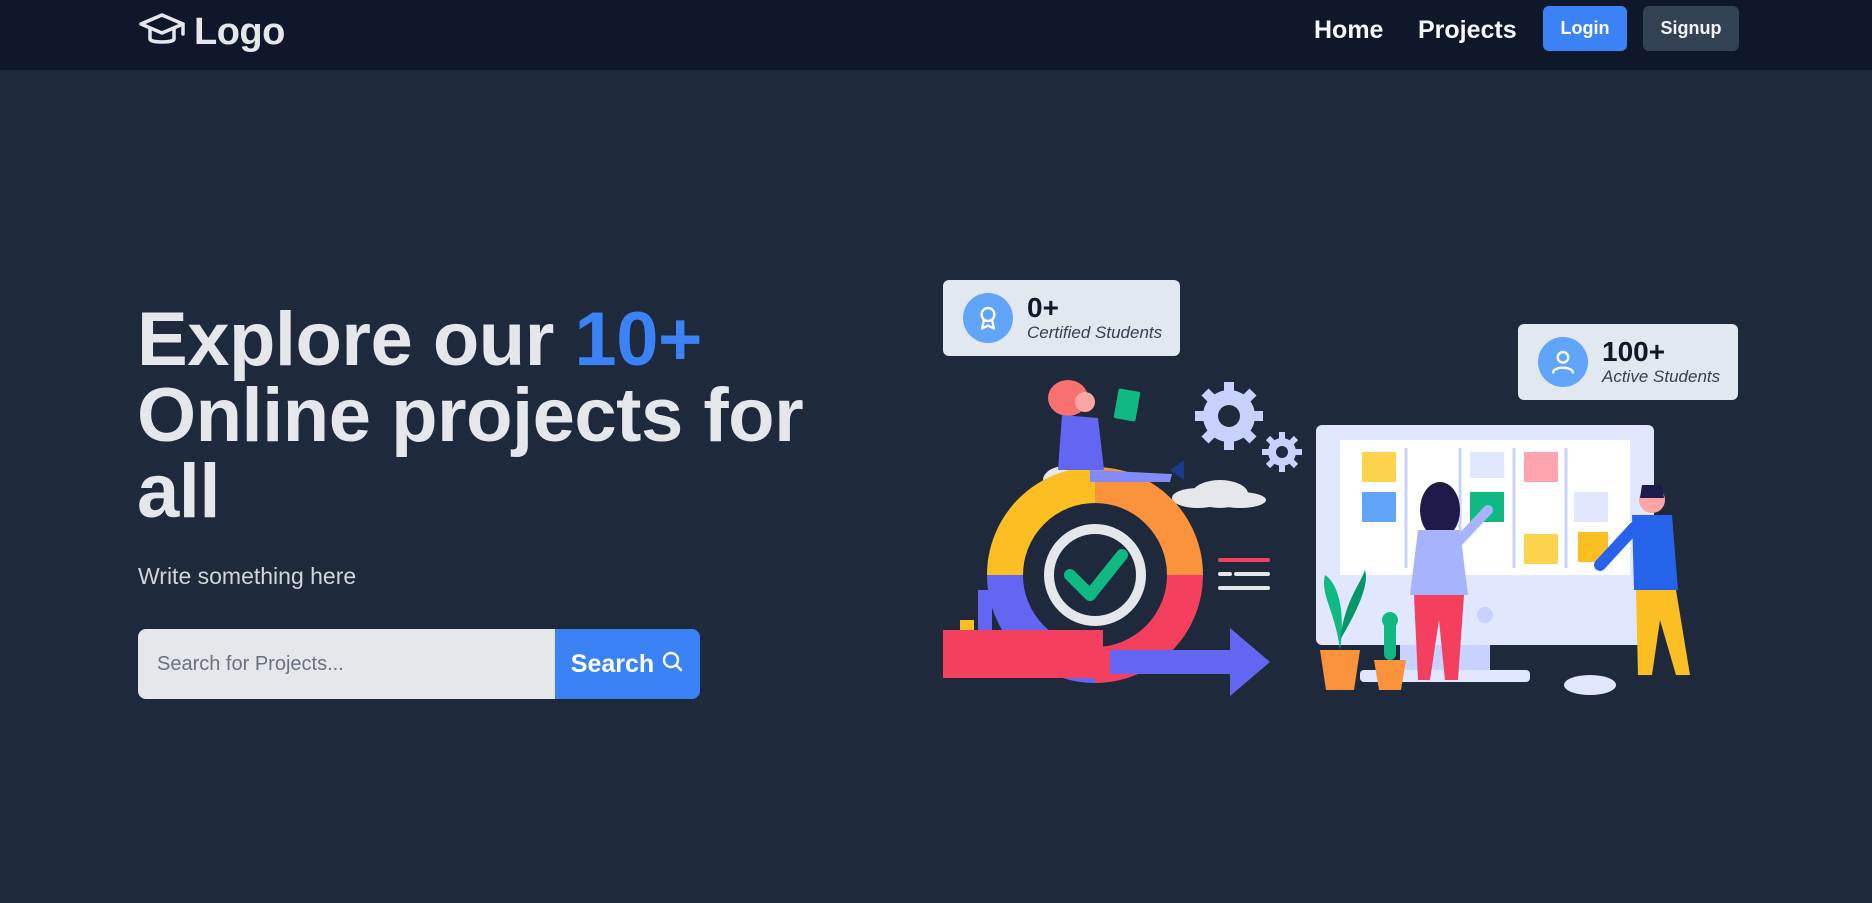  What do you see at coordinates (612, 663) in the screenshot?
I see `search-button-label: Search` at bounding box center [612, 663].